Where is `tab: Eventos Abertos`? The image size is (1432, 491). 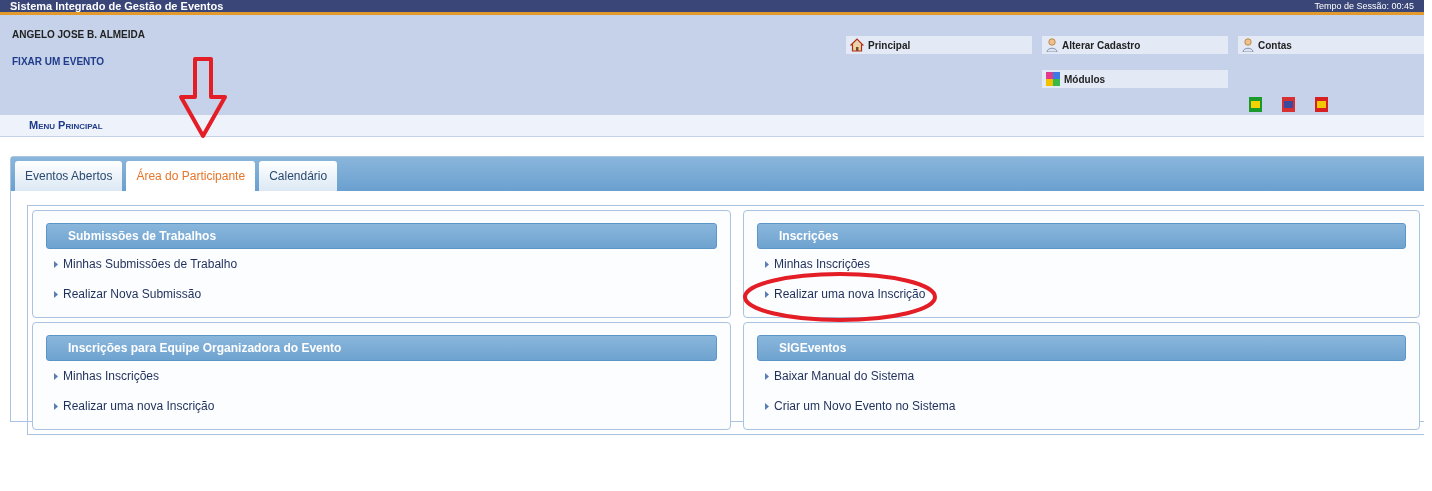
tab: Eventos Abertos is located at coordinates (69, 176).